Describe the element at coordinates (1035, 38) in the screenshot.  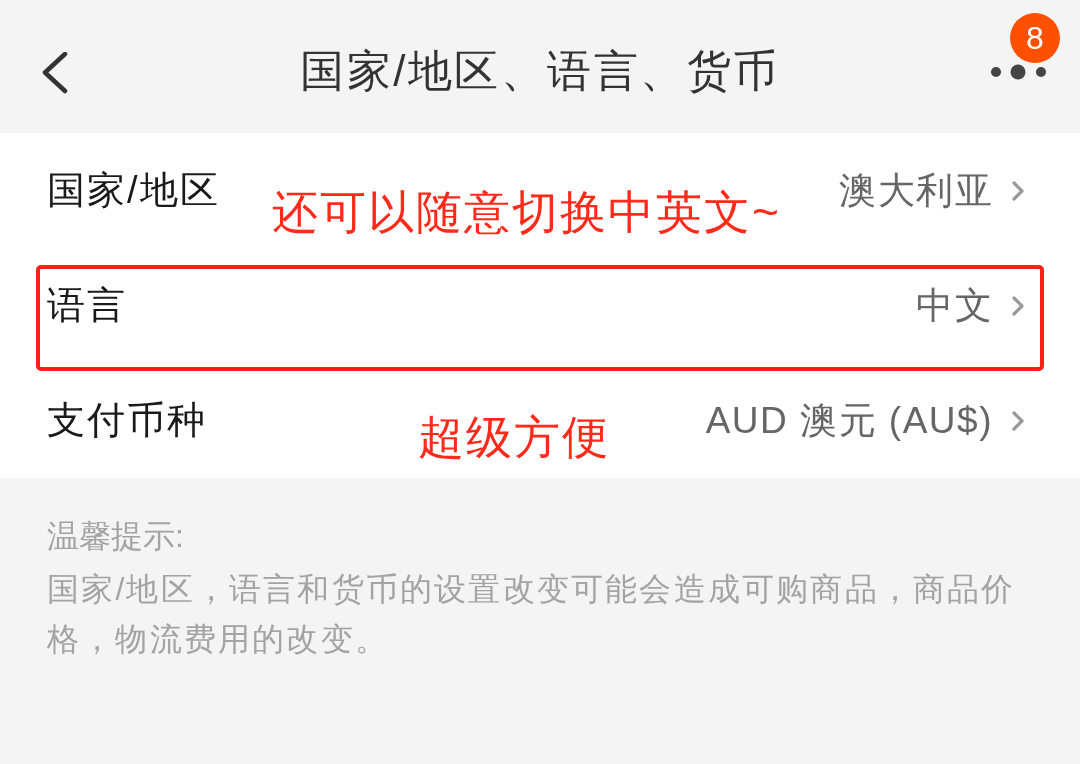
I see `notification-badge: 8` at that location.